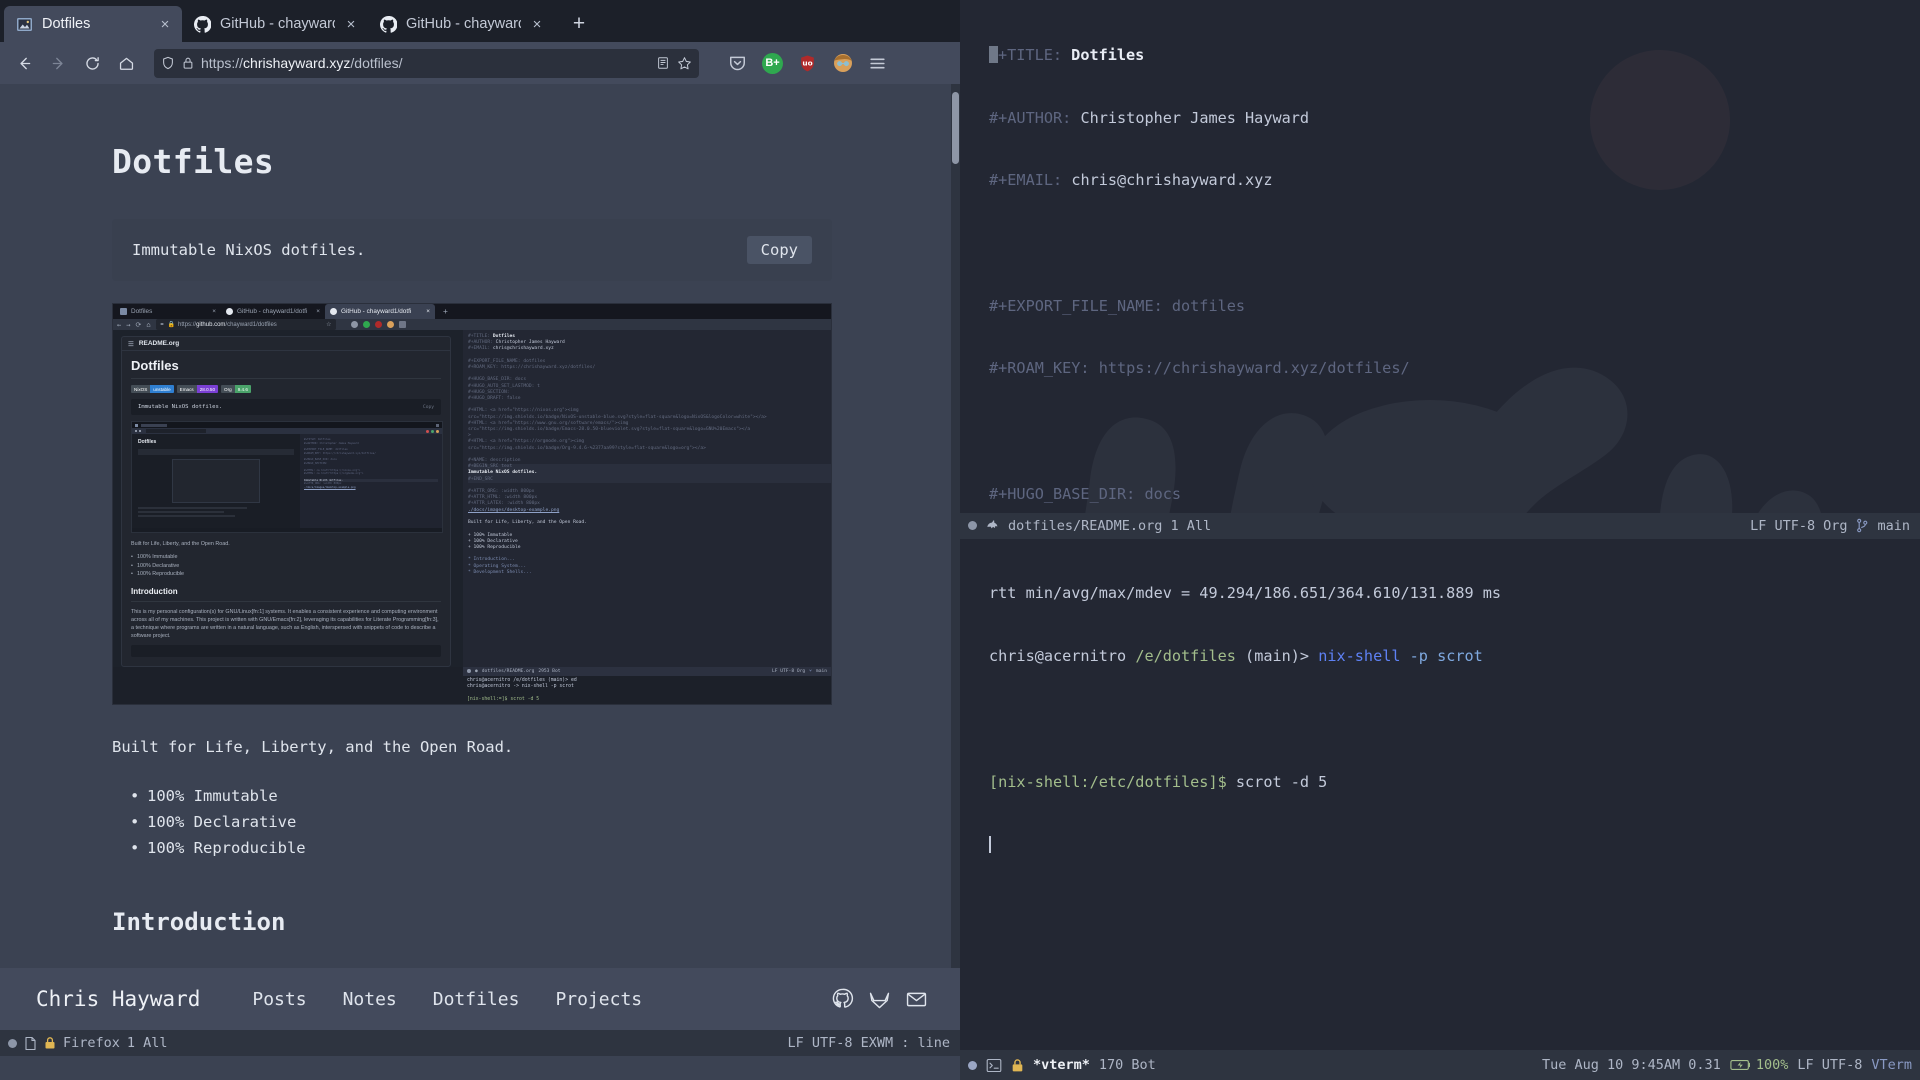 This screenshot has height=1080, width=1920. What do you see at coordinates (168, 63) in the screenshot?
I see `shield-icon` at bounding box center [168, 63].